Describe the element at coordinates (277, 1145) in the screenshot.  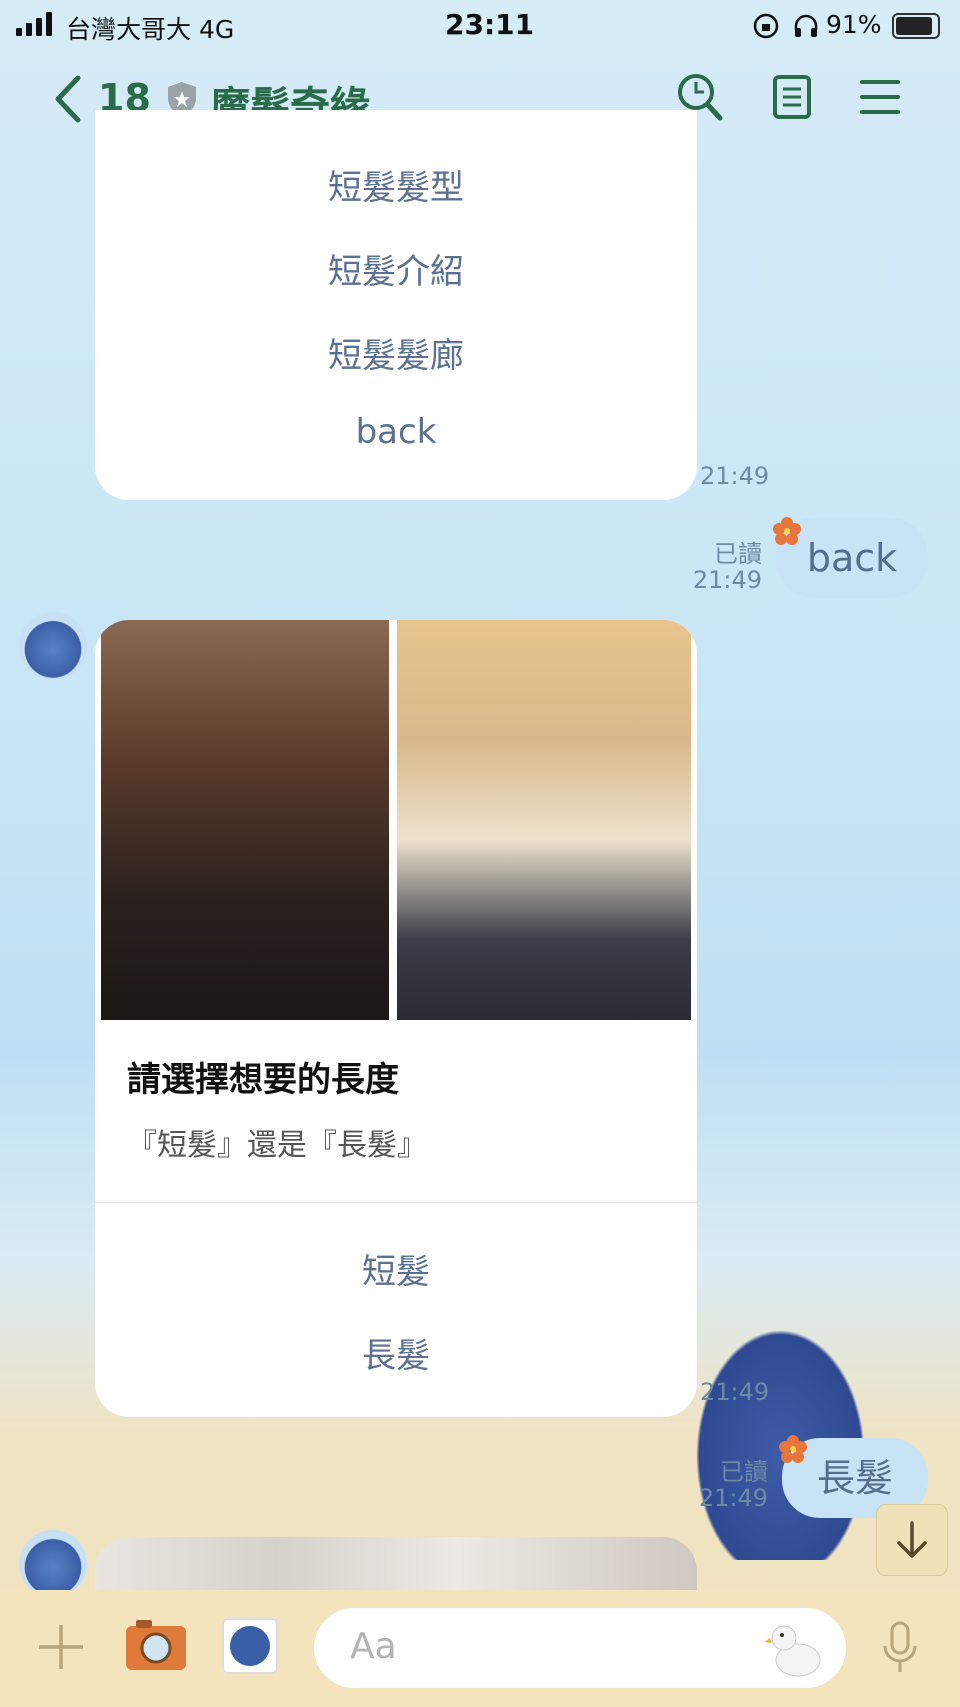
I see `card-subtitle: 『短髮』還是『長髮』` at that location.